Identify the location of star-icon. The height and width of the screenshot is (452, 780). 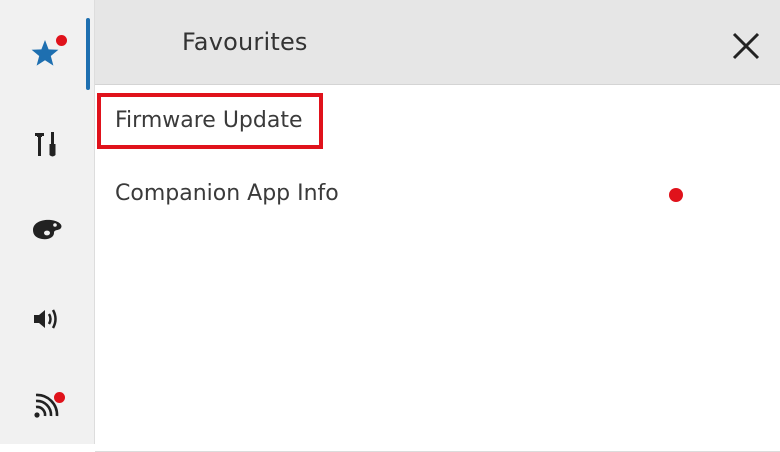
(47, 54).